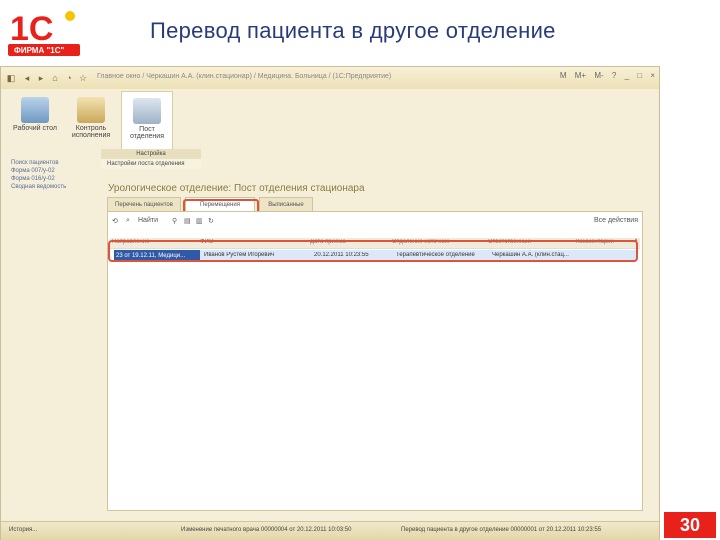  I want to click on toolbar: ⟲ ⌕ Найти ⚲ ▤ ▥ ↻ Все действия, so click(375, 223).